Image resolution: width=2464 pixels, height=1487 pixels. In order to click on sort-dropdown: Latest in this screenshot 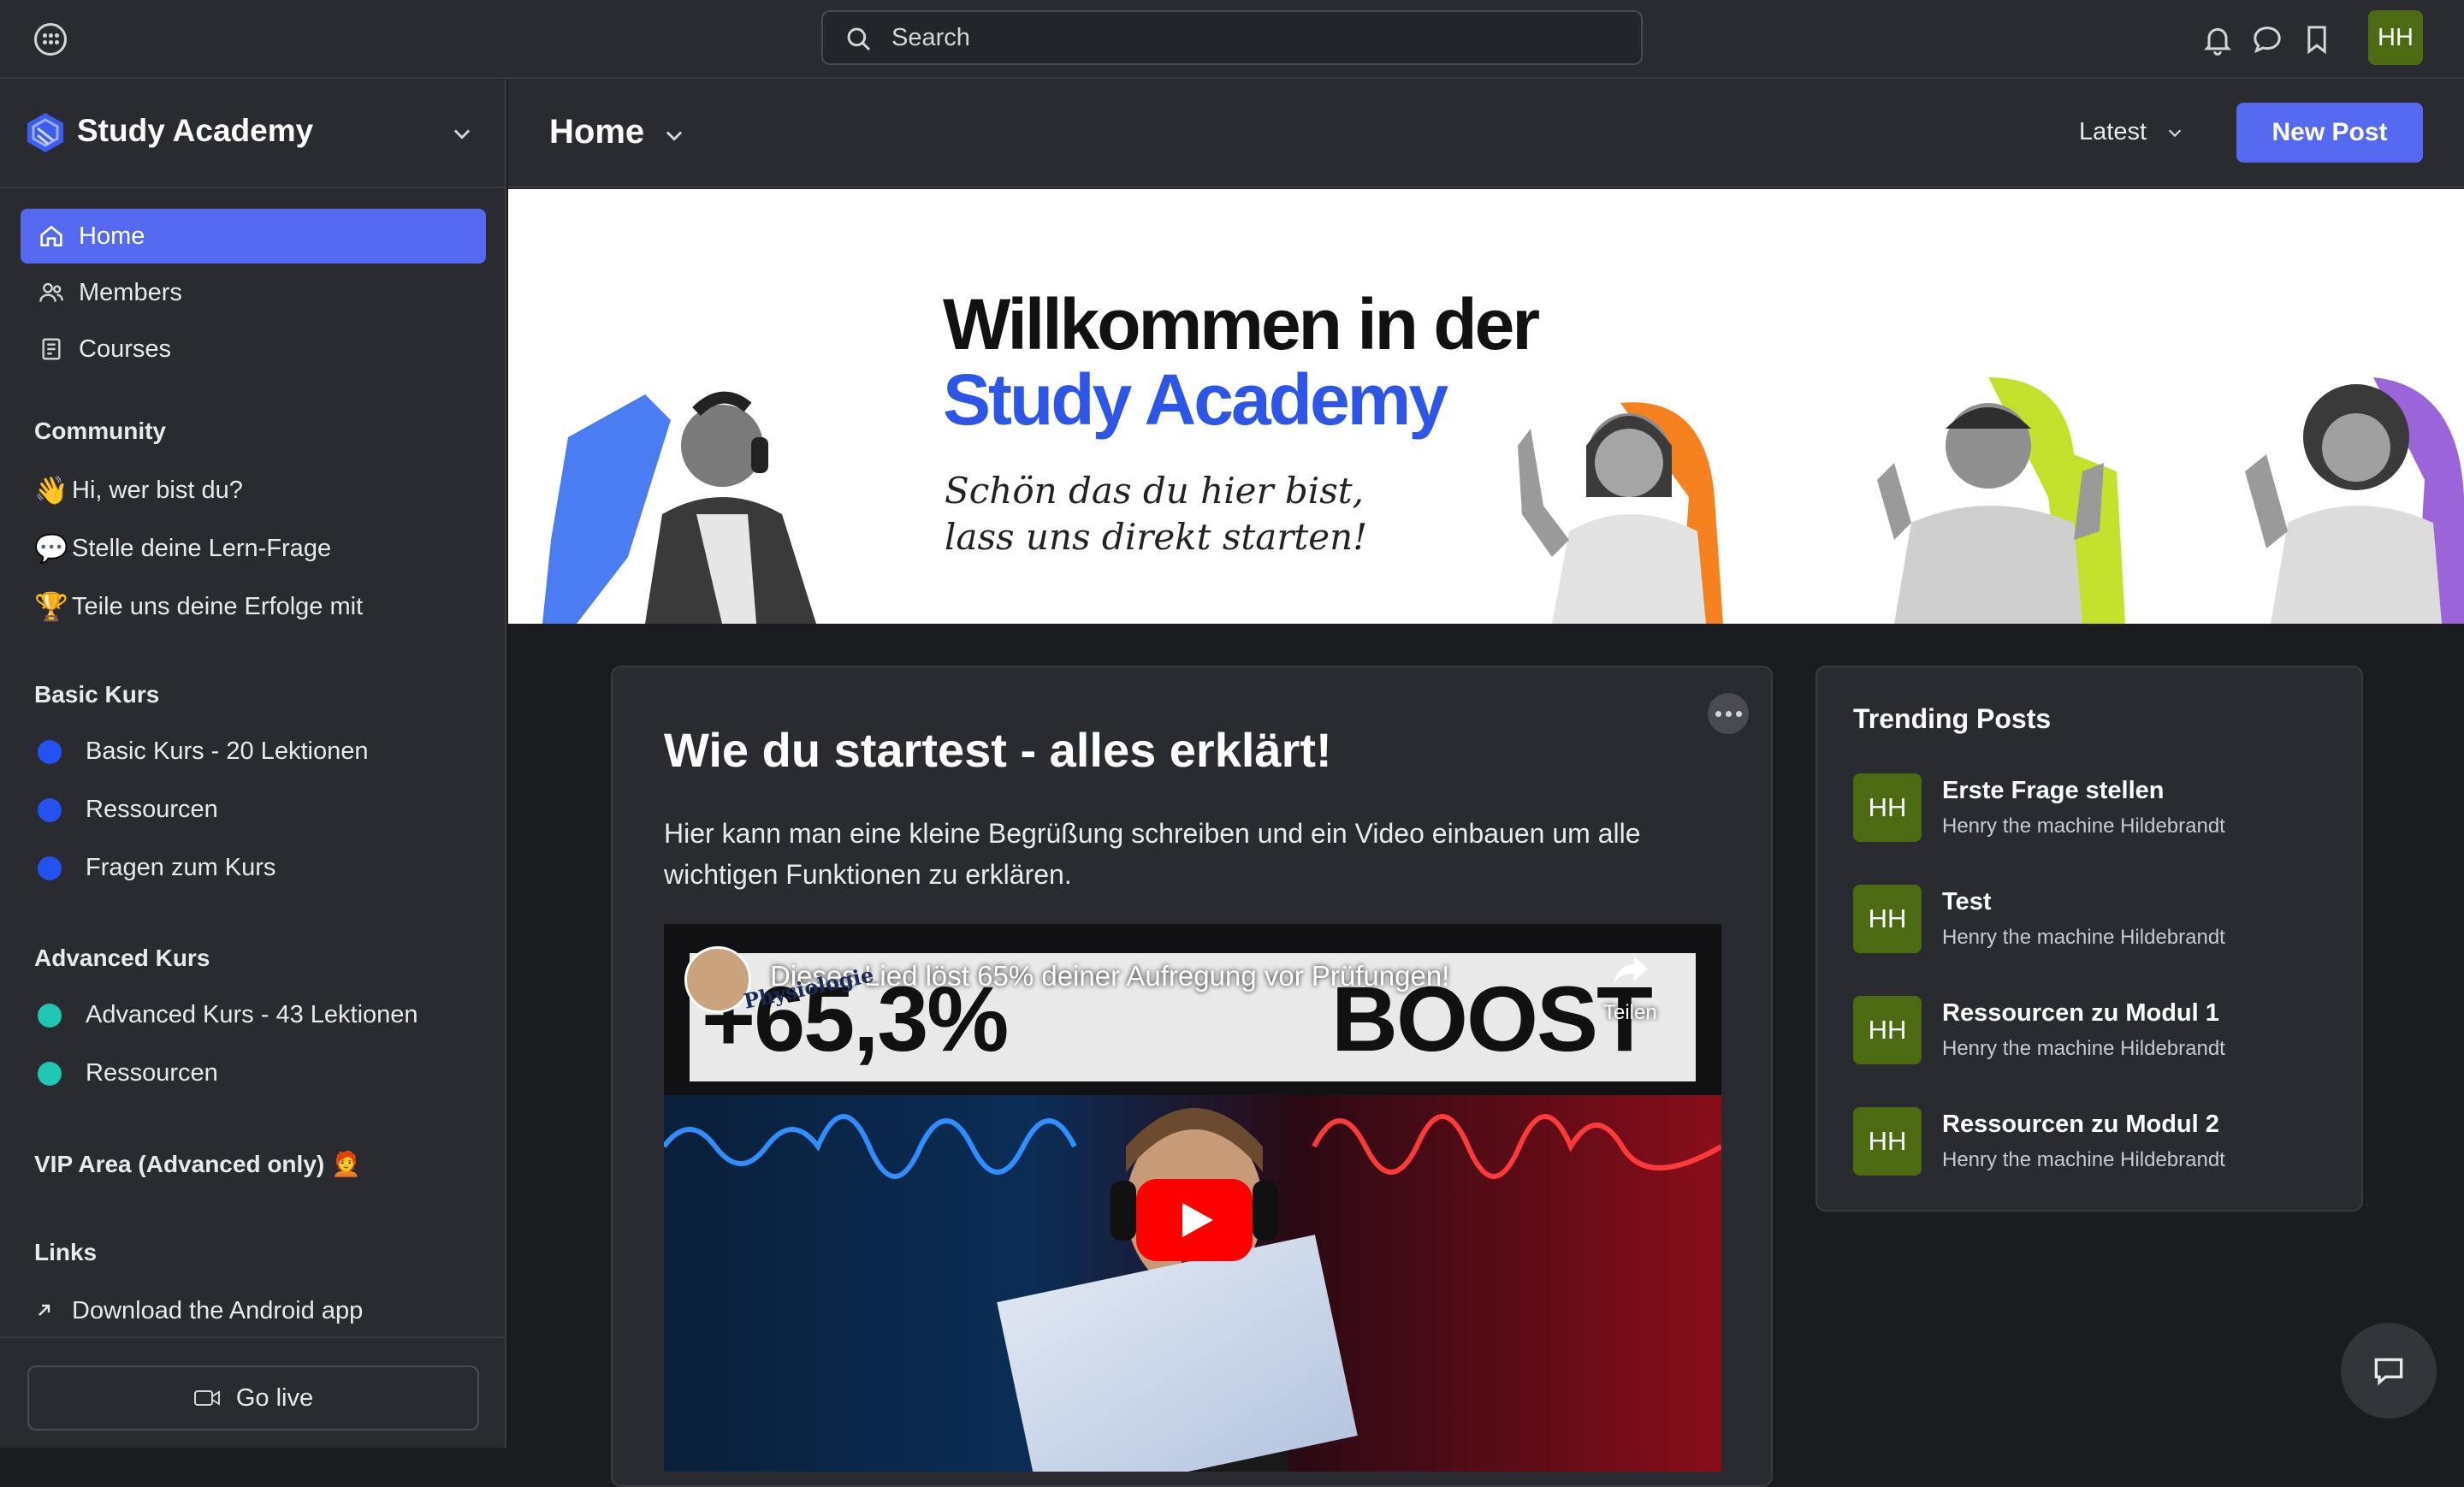, I will do `click(2131, 132)`.